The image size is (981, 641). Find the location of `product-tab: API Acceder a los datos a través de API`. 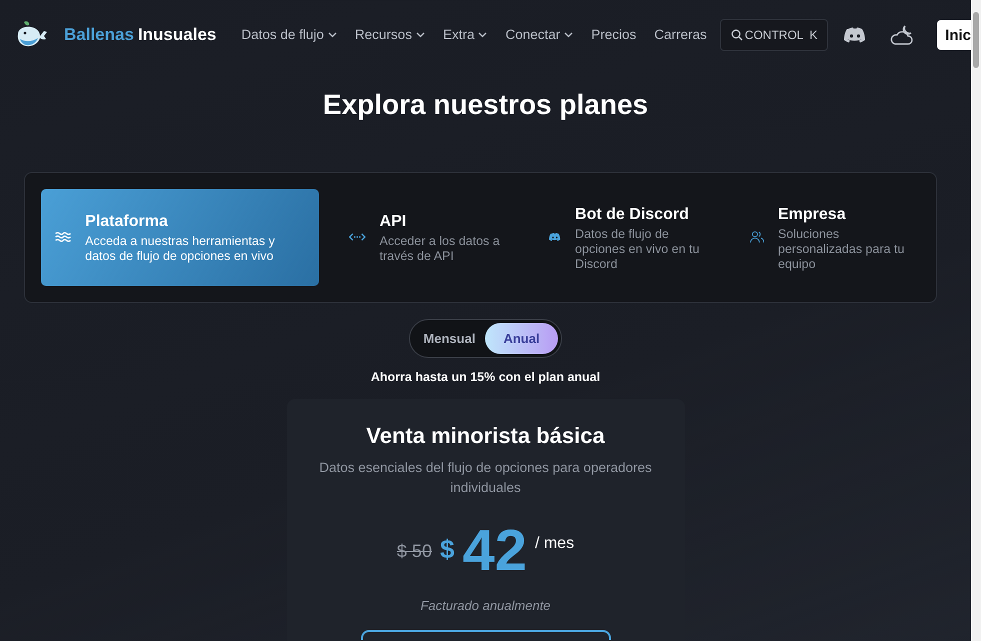

product-tab: API Acceder a los datos a través de API is located at coordinates (427, 237).